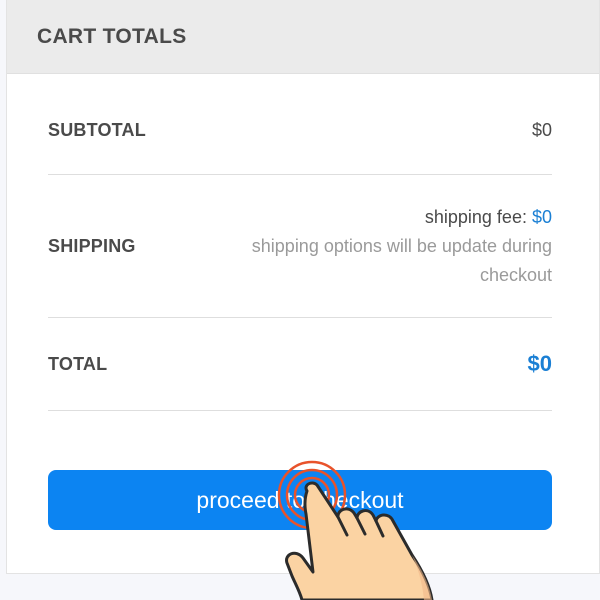 This screenshot has width=600, height=600. What do you see at coordinates (382, 217) in the screenshot?
I see `shipping-fee-line: shipping fee: $0` at bounding box center [382, 217].